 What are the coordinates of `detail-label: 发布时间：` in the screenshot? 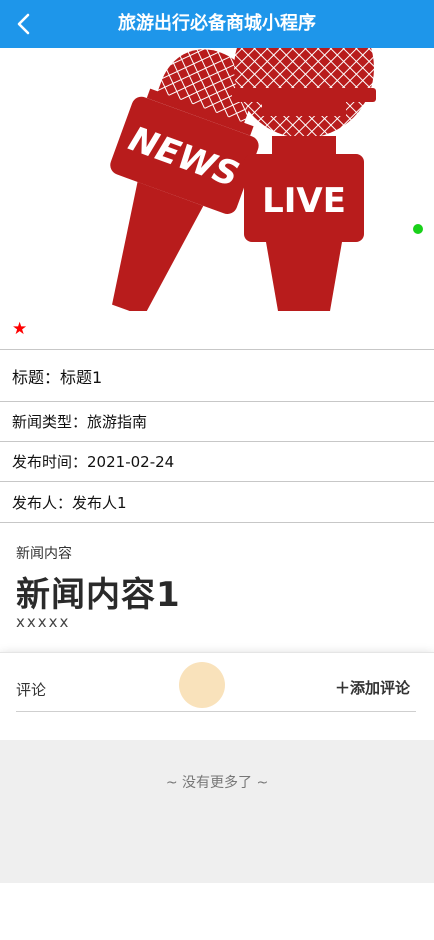 It's located at (50, 462).